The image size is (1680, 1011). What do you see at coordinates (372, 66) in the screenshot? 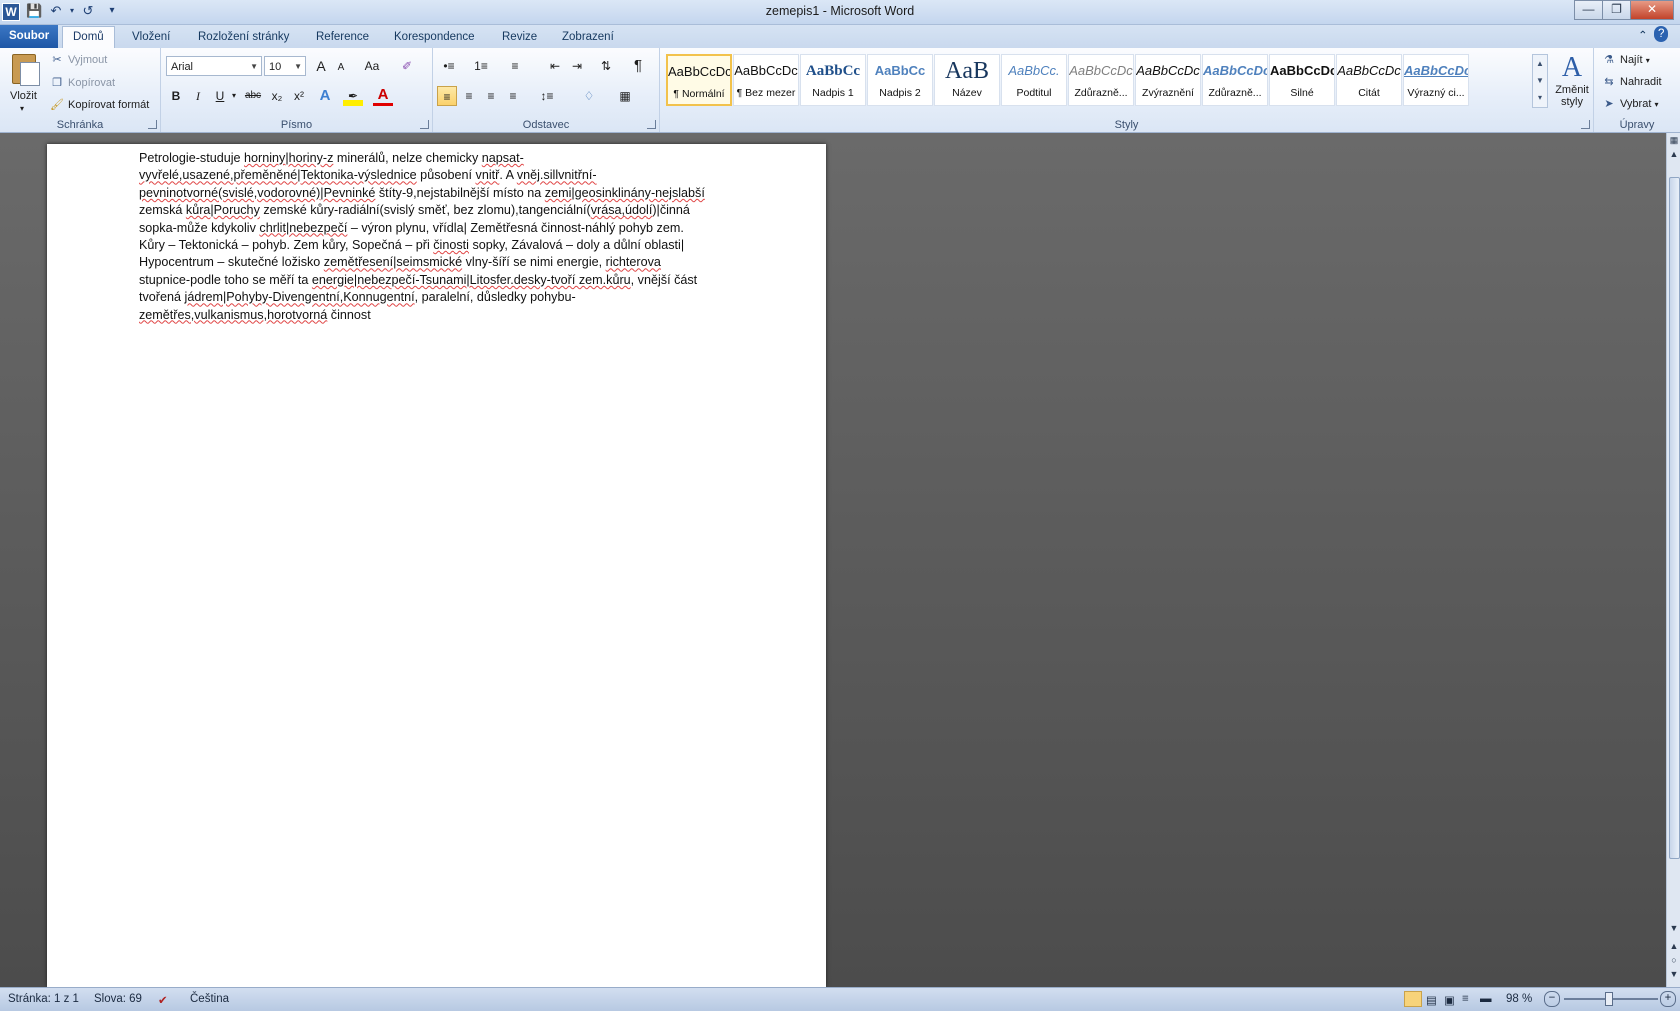
I see `change-case-button: Aa` at bounding box center [372, 66].